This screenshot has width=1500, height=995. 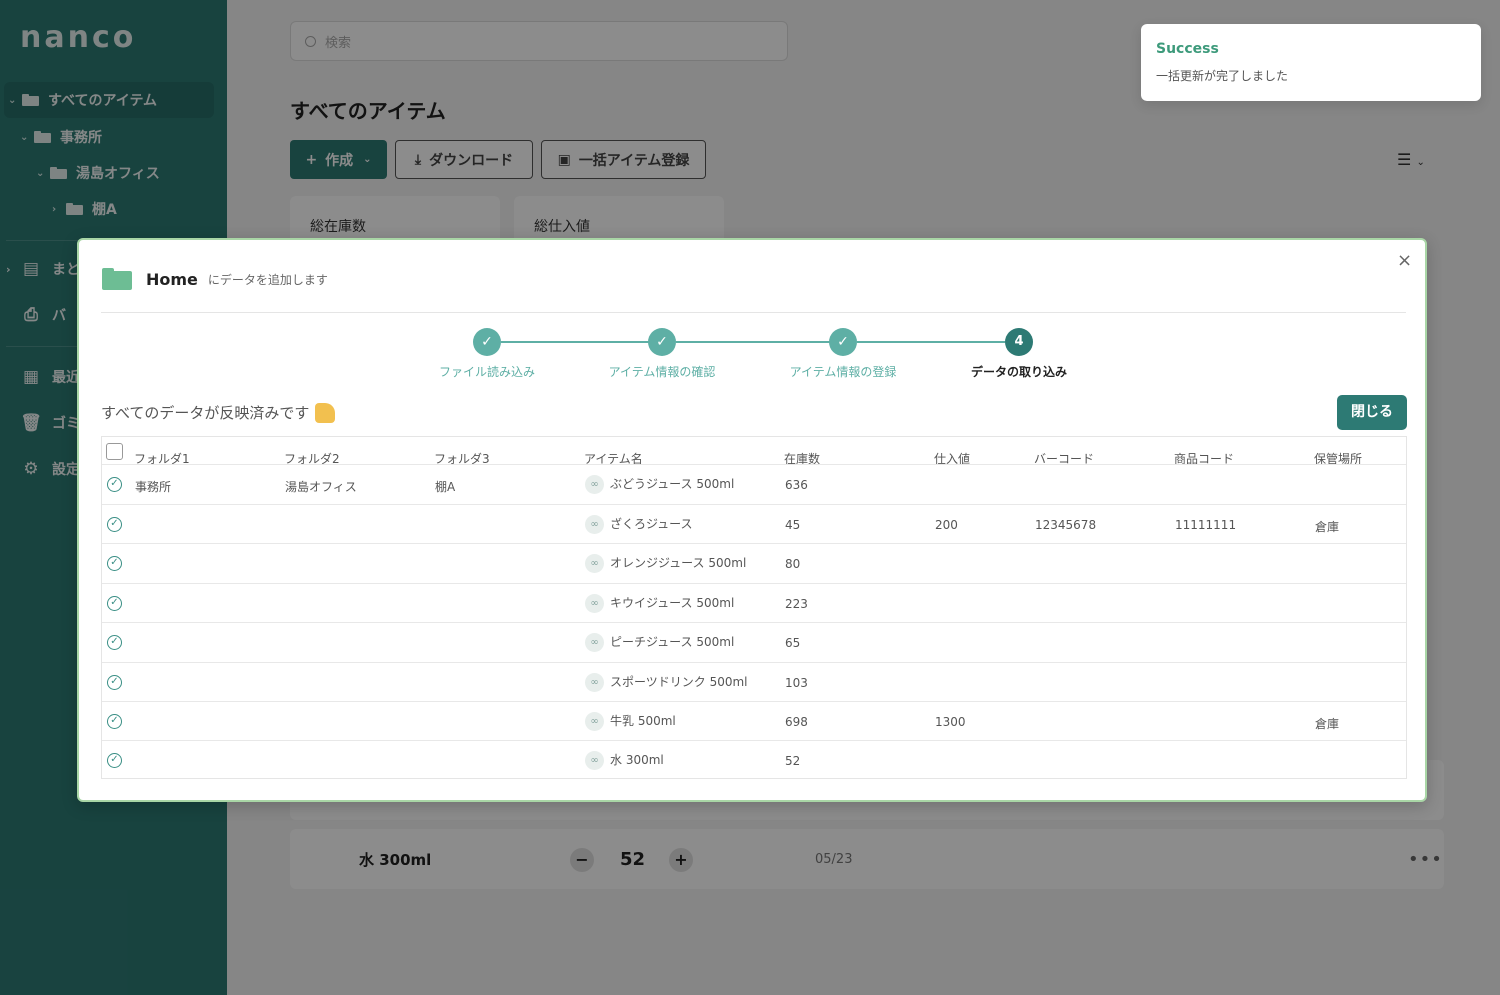 I want to click on table-row: ✓ ∞ ざくろジュース 45 200 12345678 11111111 倉庫, so click(x=754, y=524).